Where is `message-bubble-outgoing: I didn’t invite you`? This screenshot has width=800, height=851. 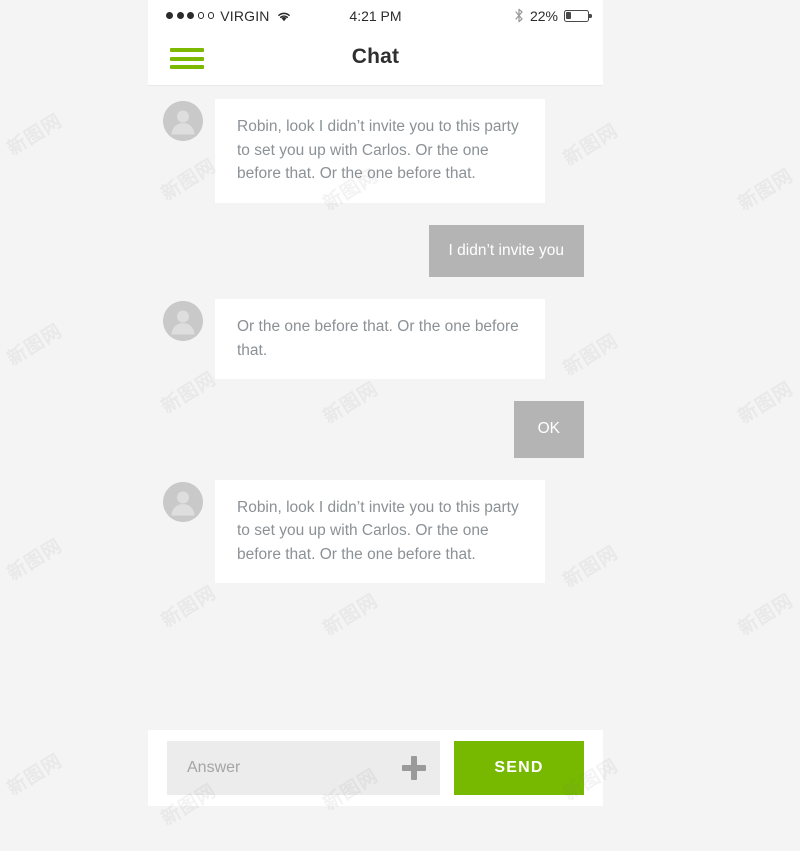
message-bubble-outgoing: I didn’t invite you is located at coordinates (506, 251).